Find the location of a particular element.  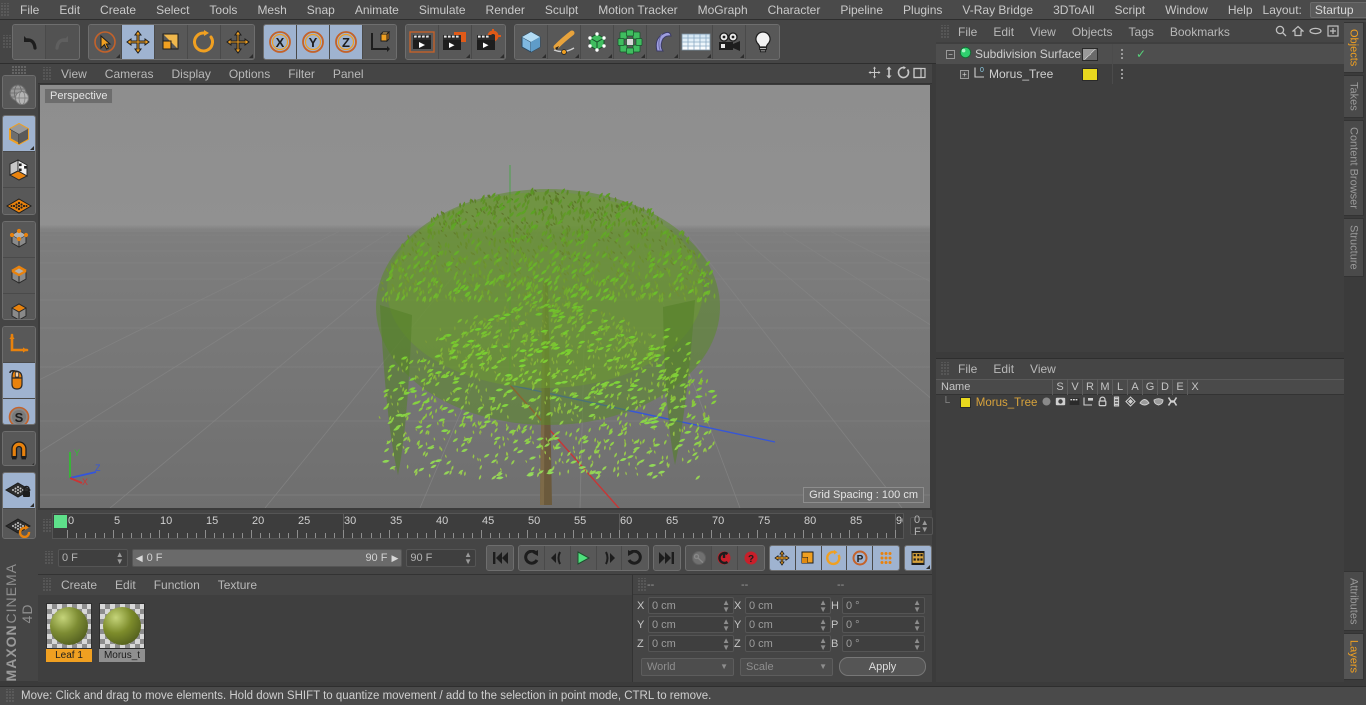

object-menu-tags: Tags is located at coordinates (1141, 32).